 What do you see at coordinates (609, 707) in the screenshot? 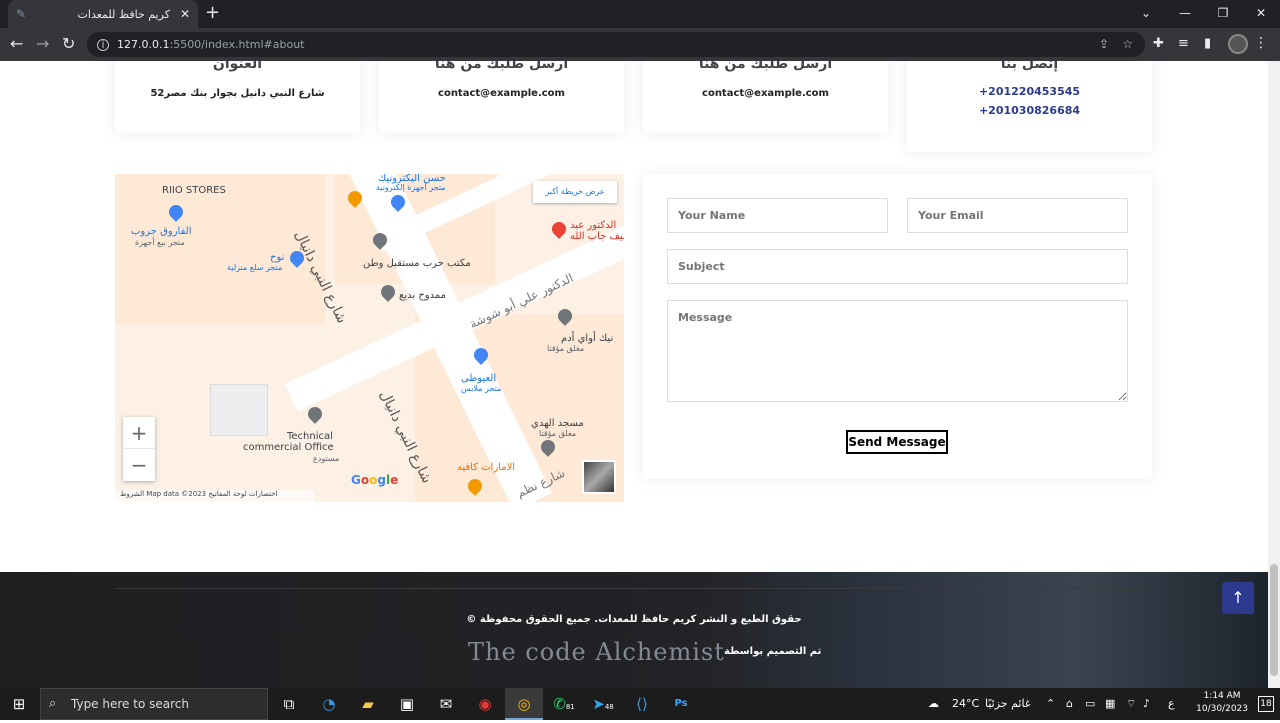
I see `telegram-badge: 48` at bounding box center [609, 707].